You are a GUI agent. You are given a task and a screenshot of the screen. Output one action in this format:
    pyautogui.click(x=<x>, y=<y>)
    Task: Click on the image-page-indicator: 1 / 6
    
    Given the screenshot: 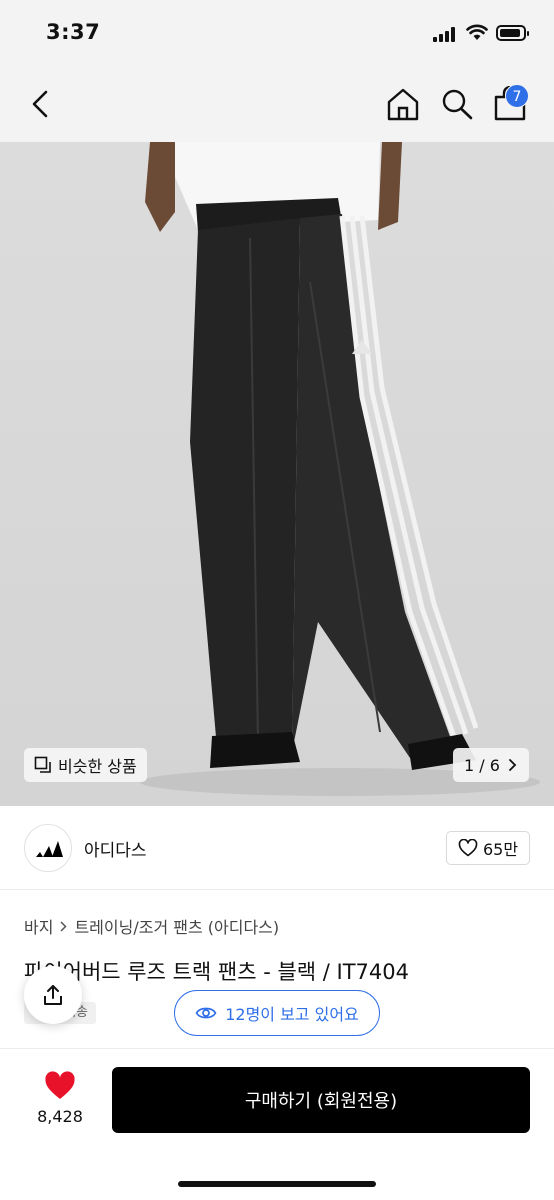 What is the action you would take?
    pyautogui.click(x=491, y=765)
    